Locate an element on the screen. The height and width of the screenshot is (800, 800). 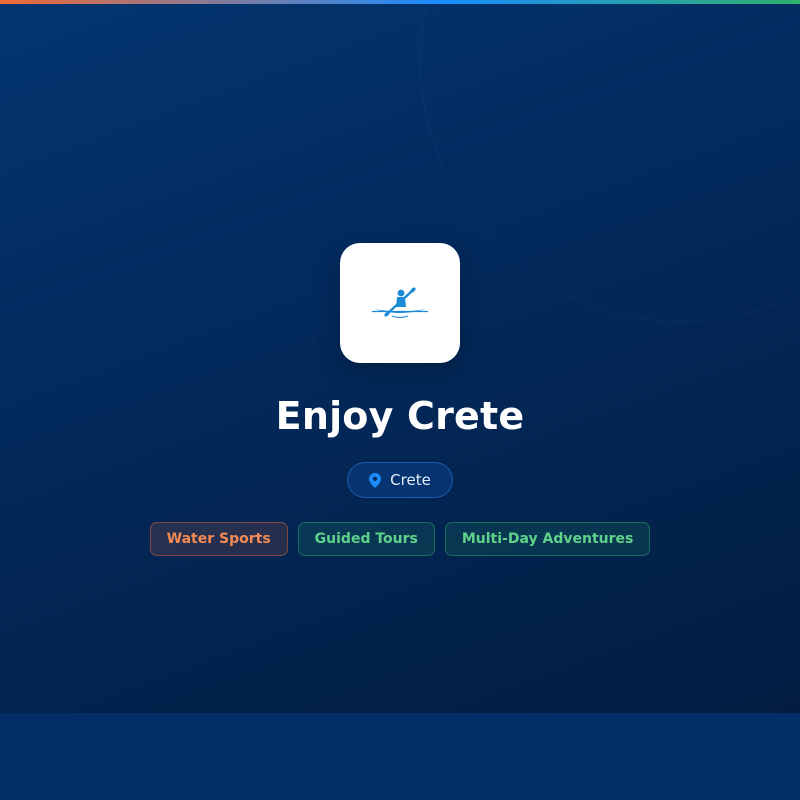
location-badge: Crete is located at coordinates (400, 480).